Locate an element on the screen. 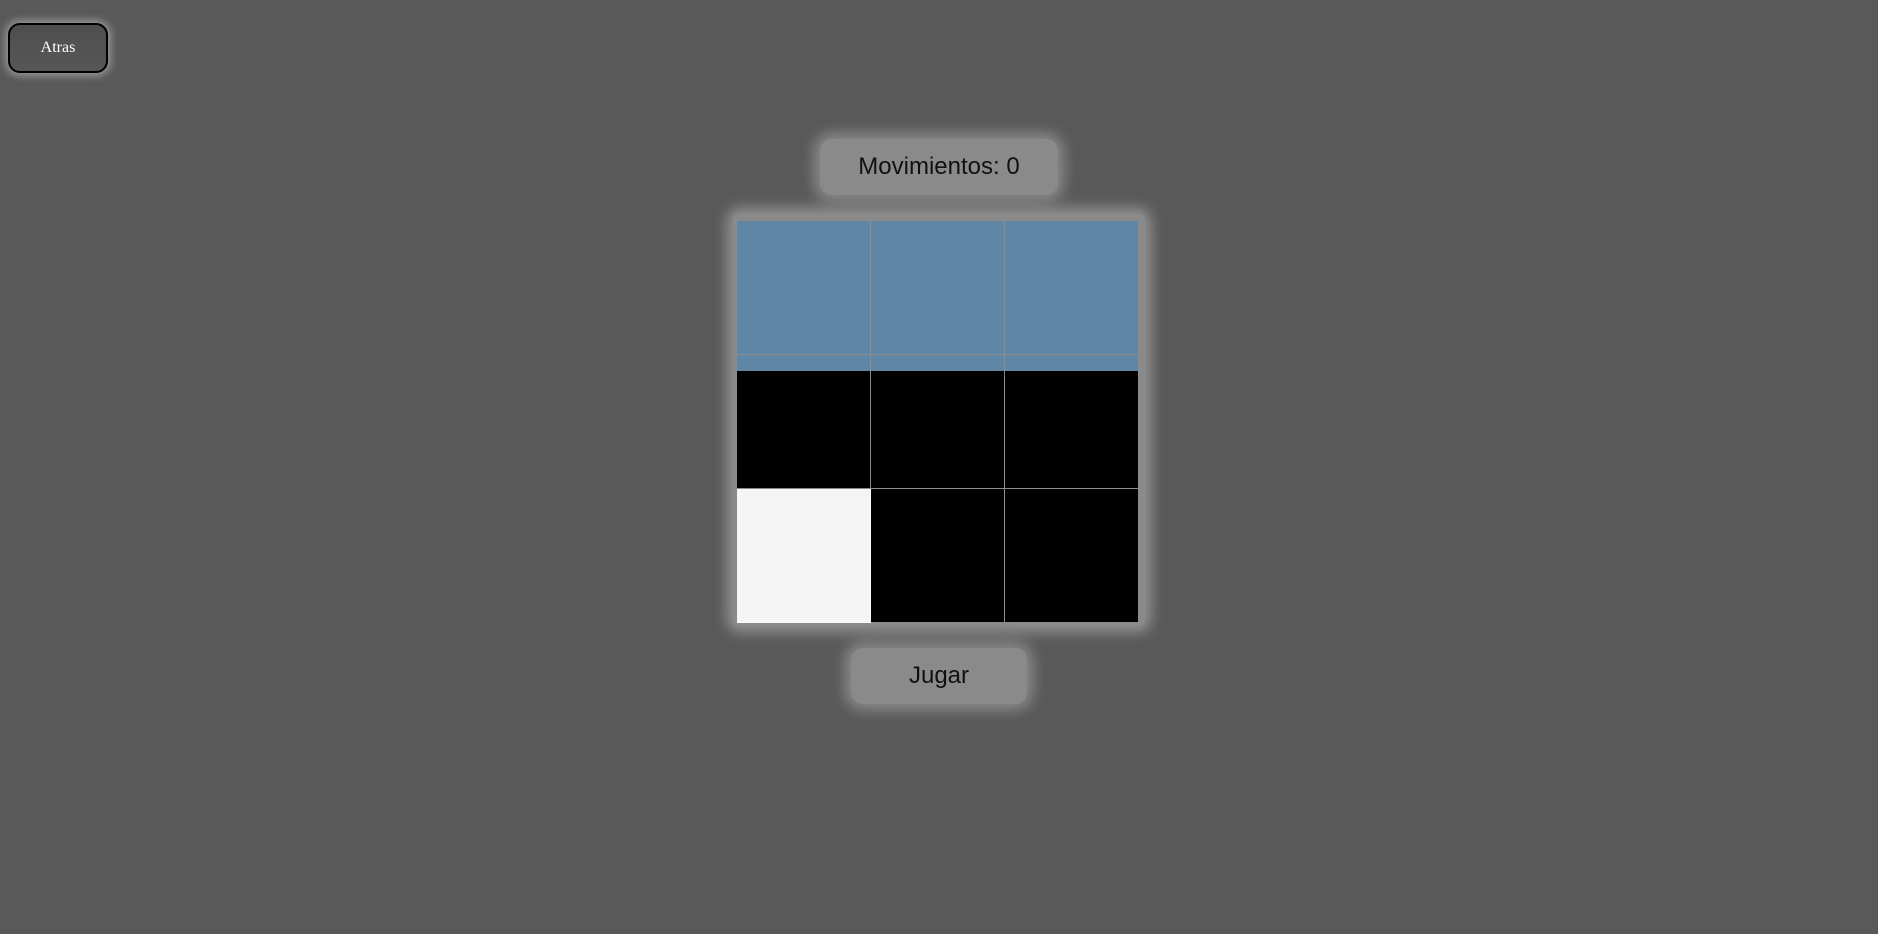 Image resolution: width=1878 pixels, height=934 pixels. puzzle-board is located at coordinates (938, 422).